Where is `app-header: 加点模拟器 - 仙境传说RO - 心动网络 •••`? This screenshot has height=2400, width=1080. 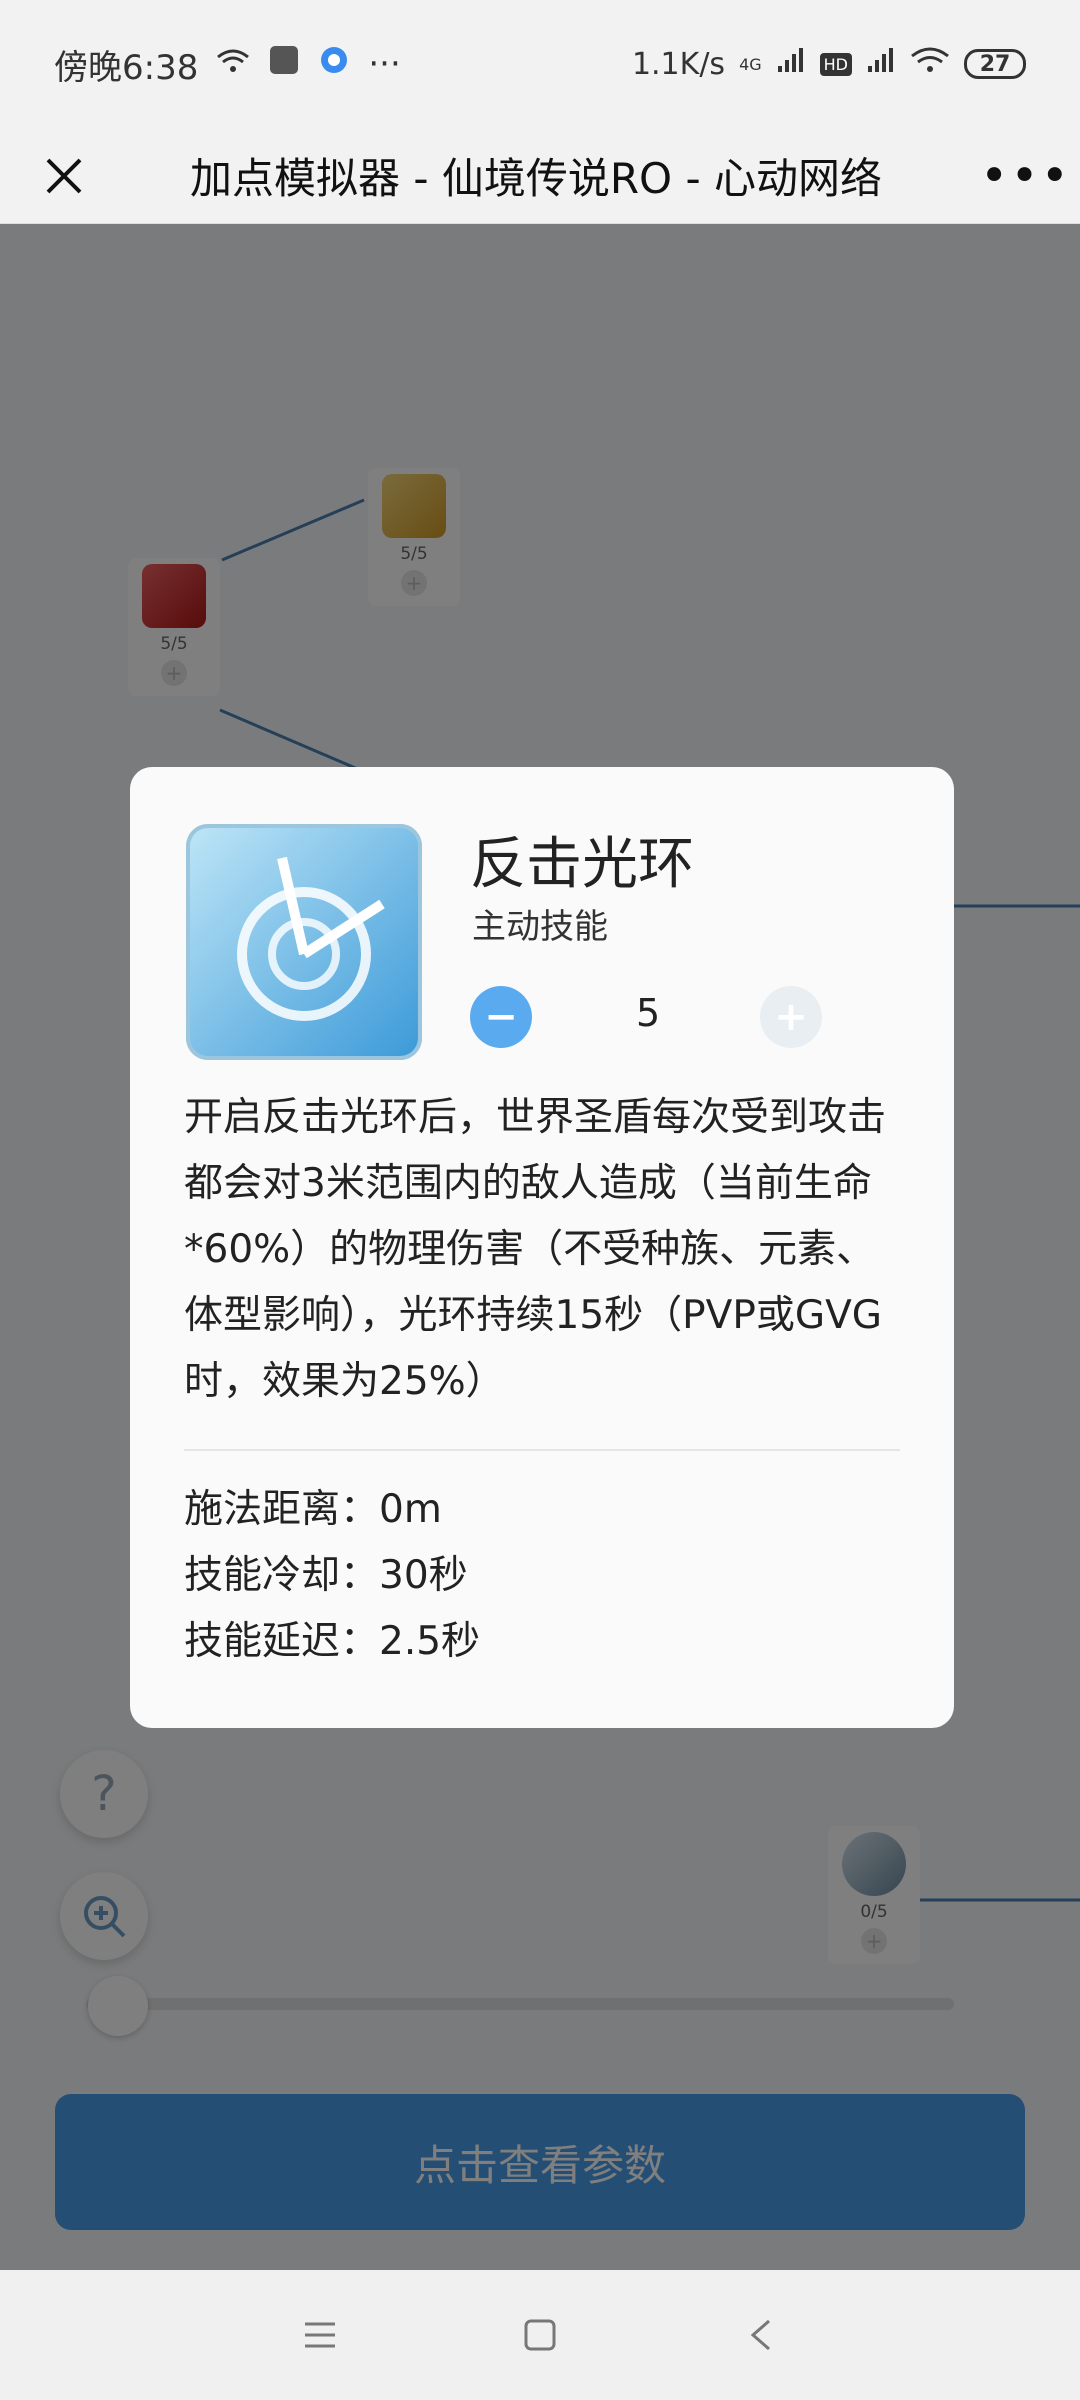
app-header: 加点模拟器 - 仙境传说RO - 心动网络 ••• is located at coordinates (540, 176).